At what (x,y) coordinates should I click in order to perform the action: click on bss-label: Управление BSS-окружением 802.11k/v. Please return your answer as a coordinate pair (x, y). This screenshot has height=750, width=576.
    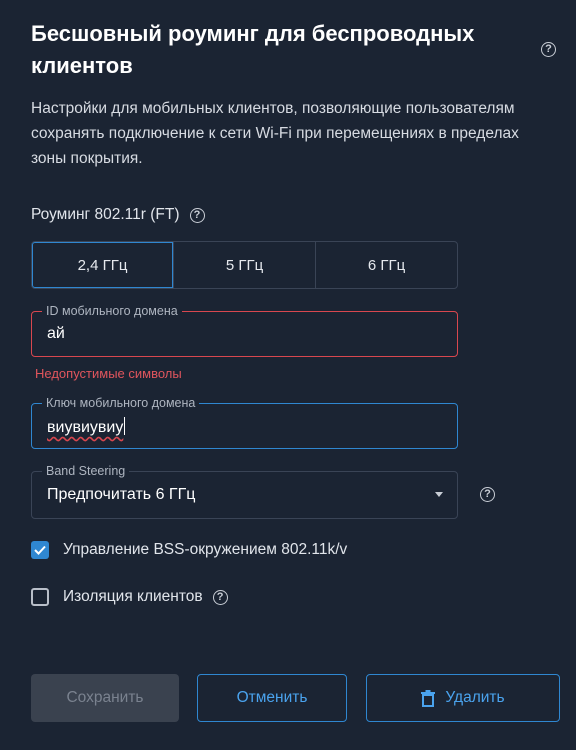
    Looking at the image, I should click on (205, 549).